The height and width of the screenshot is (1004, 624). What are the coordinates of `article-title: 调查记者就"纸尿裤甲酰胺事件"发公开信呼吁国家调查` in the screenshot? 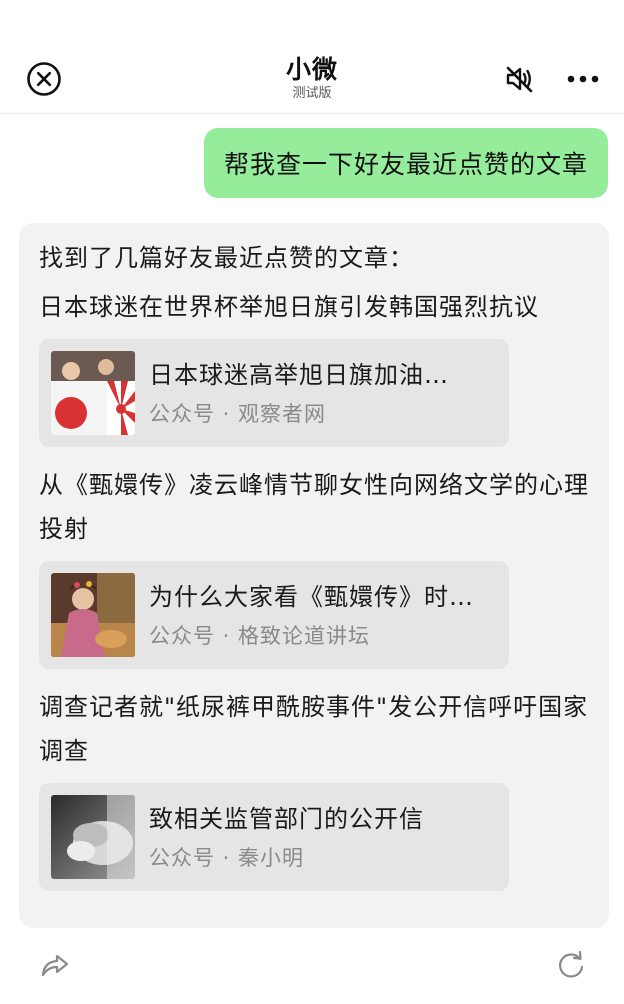 It's located at (314, 729).